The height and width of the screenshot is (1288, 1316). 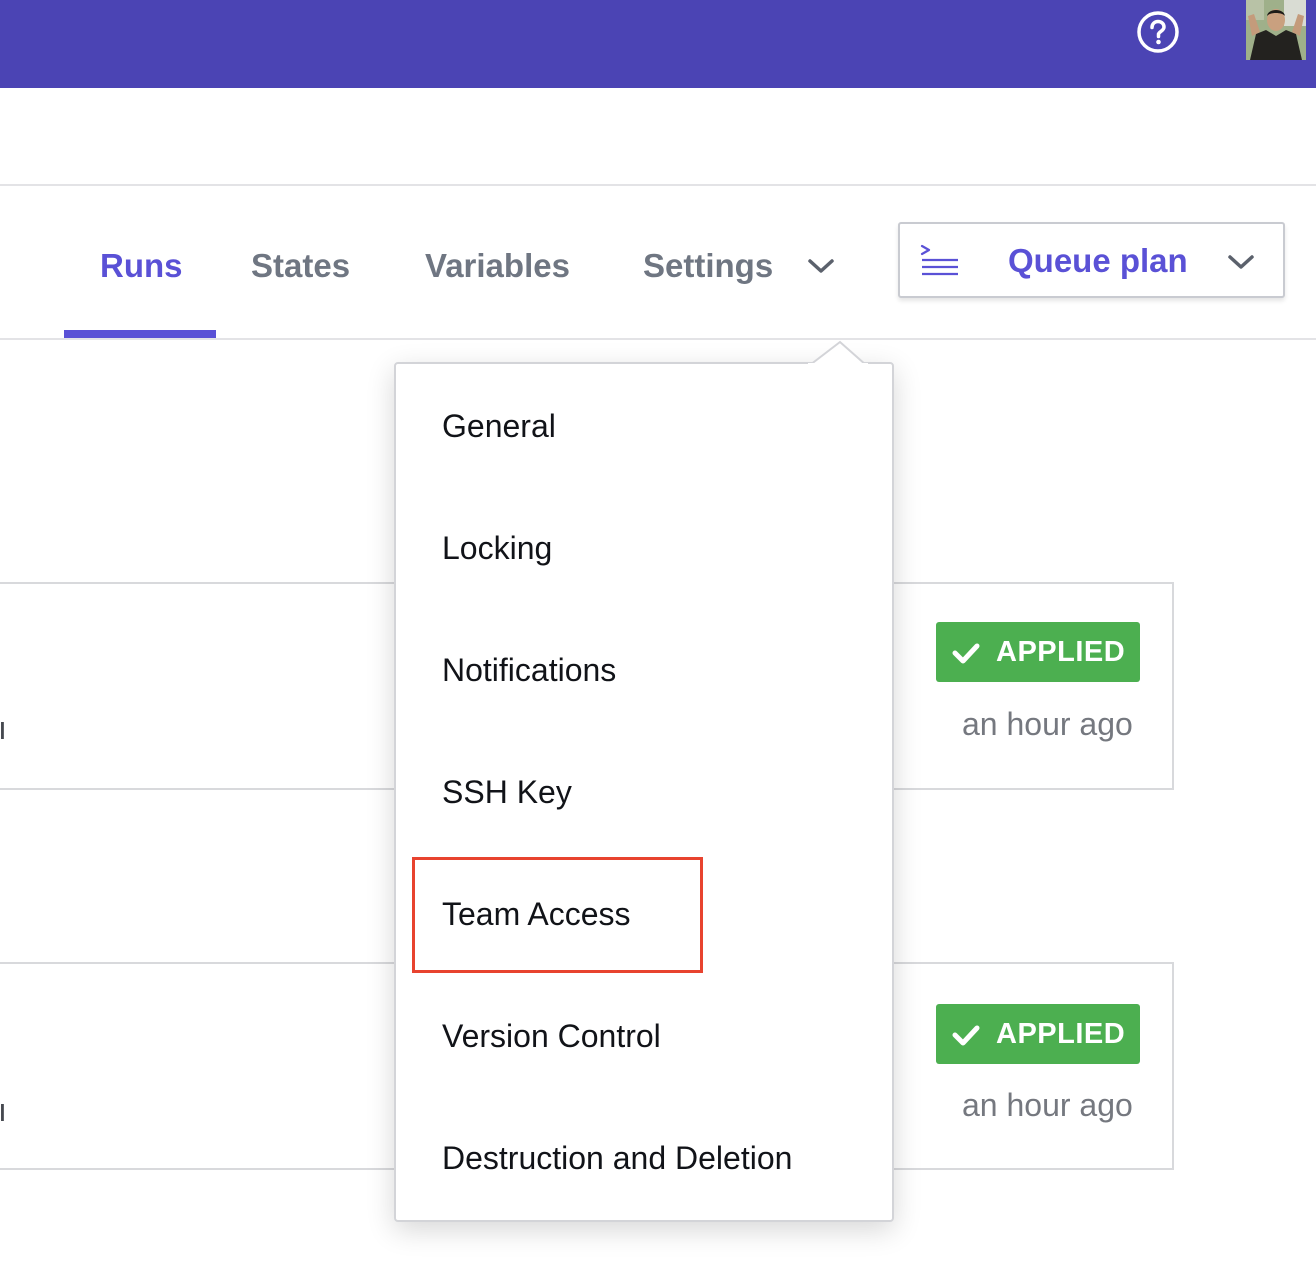 I want to click on header-divider, so click(x=658, y=185).